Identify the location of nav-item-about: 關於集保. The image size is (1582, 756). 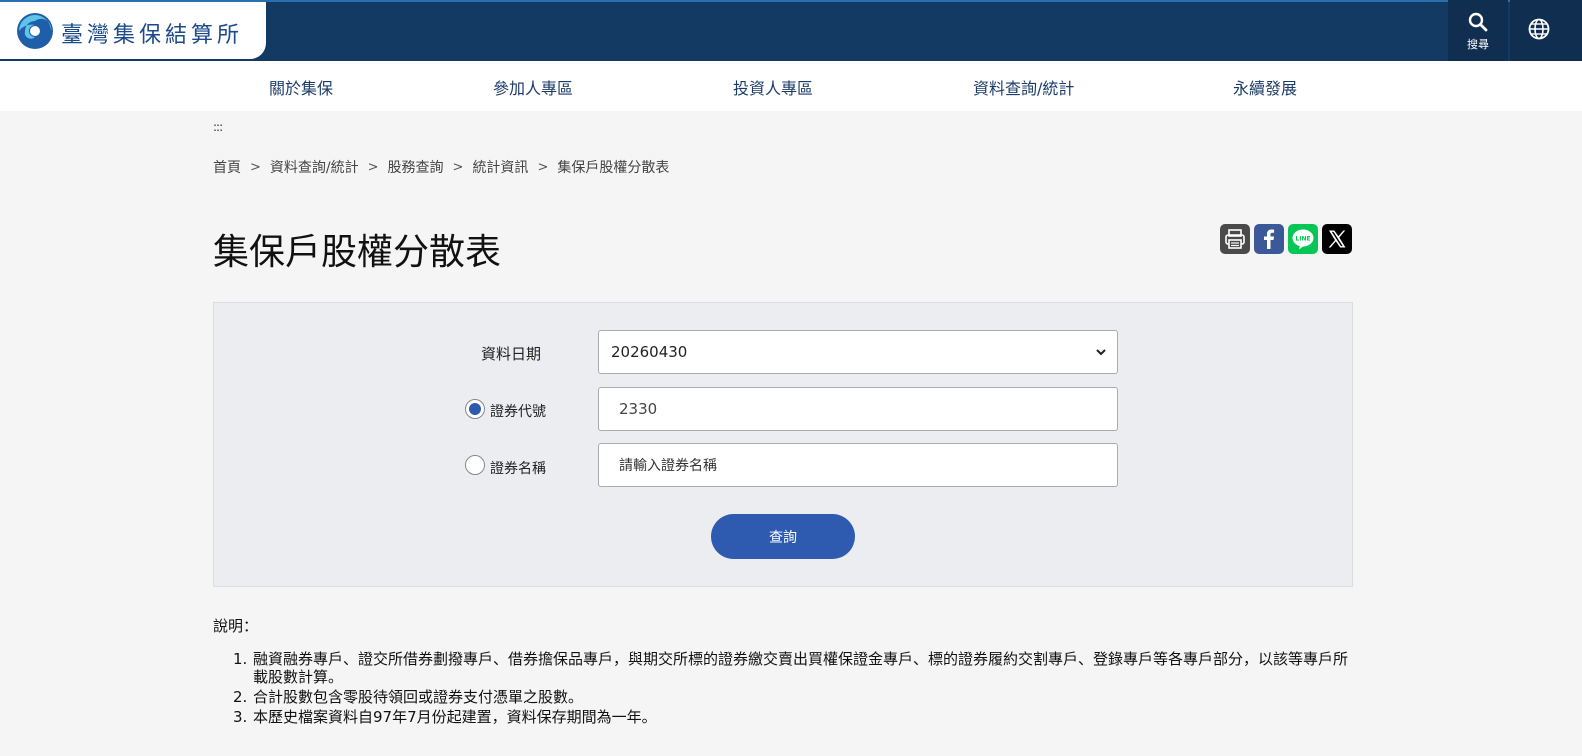
(301, 87).